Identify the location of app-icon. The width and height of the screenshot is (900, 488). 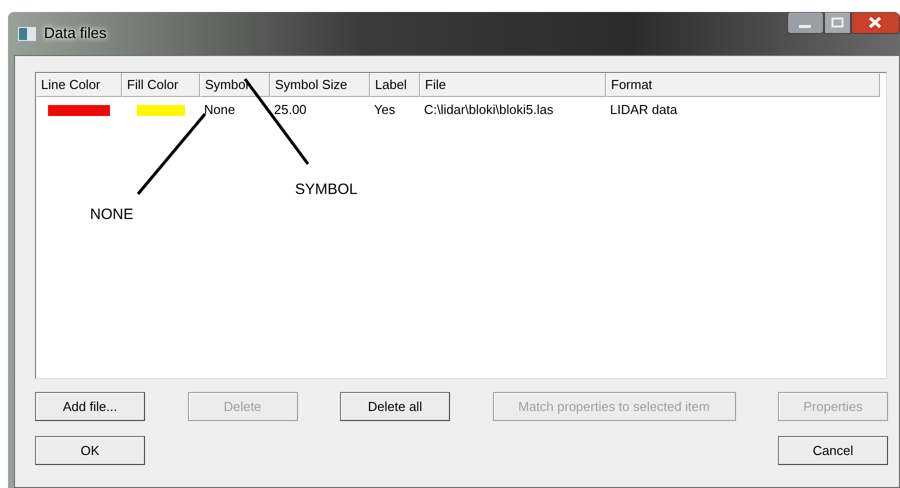
(27, 33).